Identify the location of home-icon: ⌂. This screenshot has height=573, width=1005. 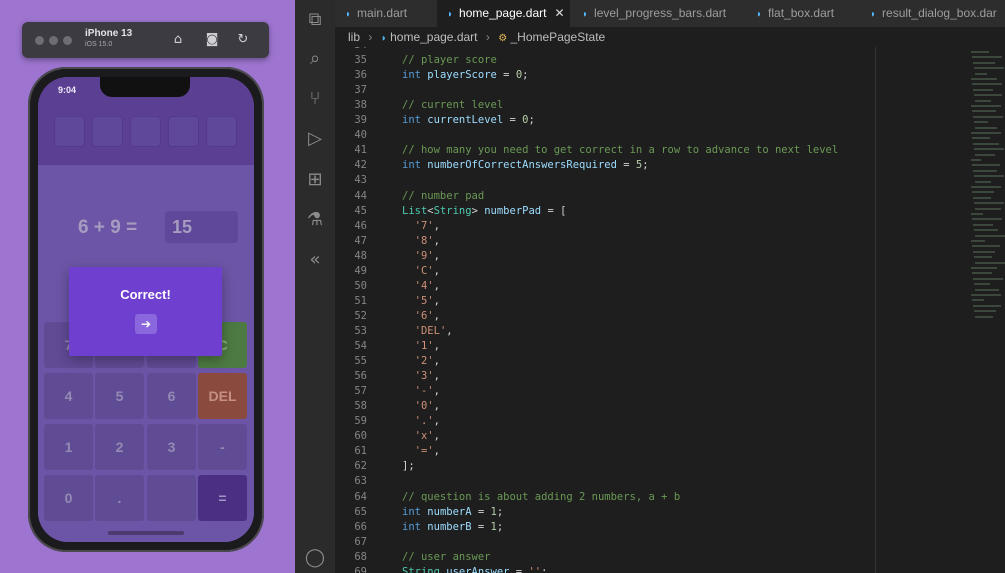
(178, 40).